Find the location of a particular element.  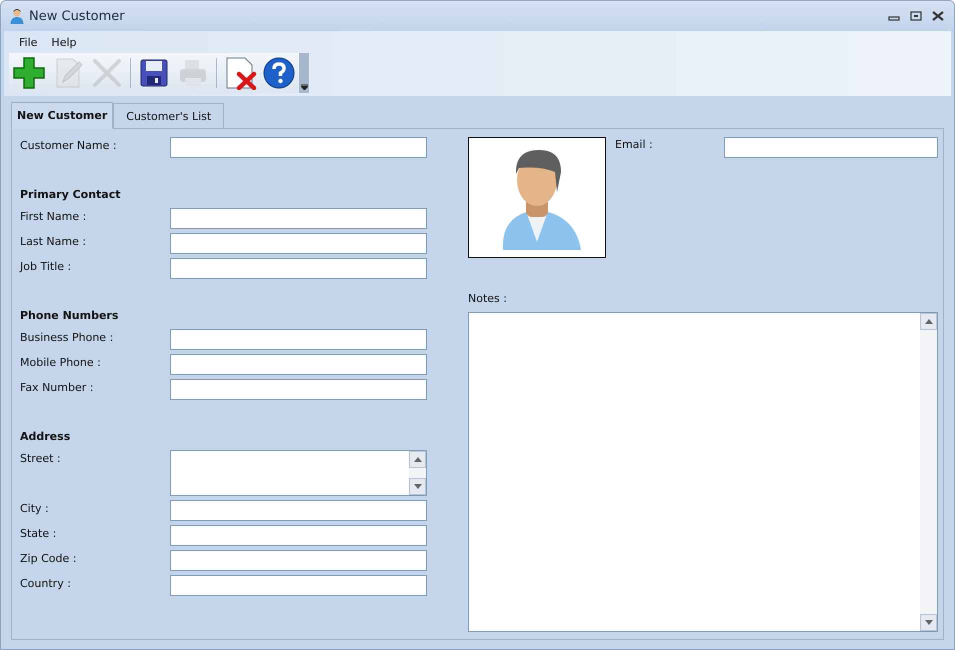

tab: Customer's List is located at coordinates (168, 115).